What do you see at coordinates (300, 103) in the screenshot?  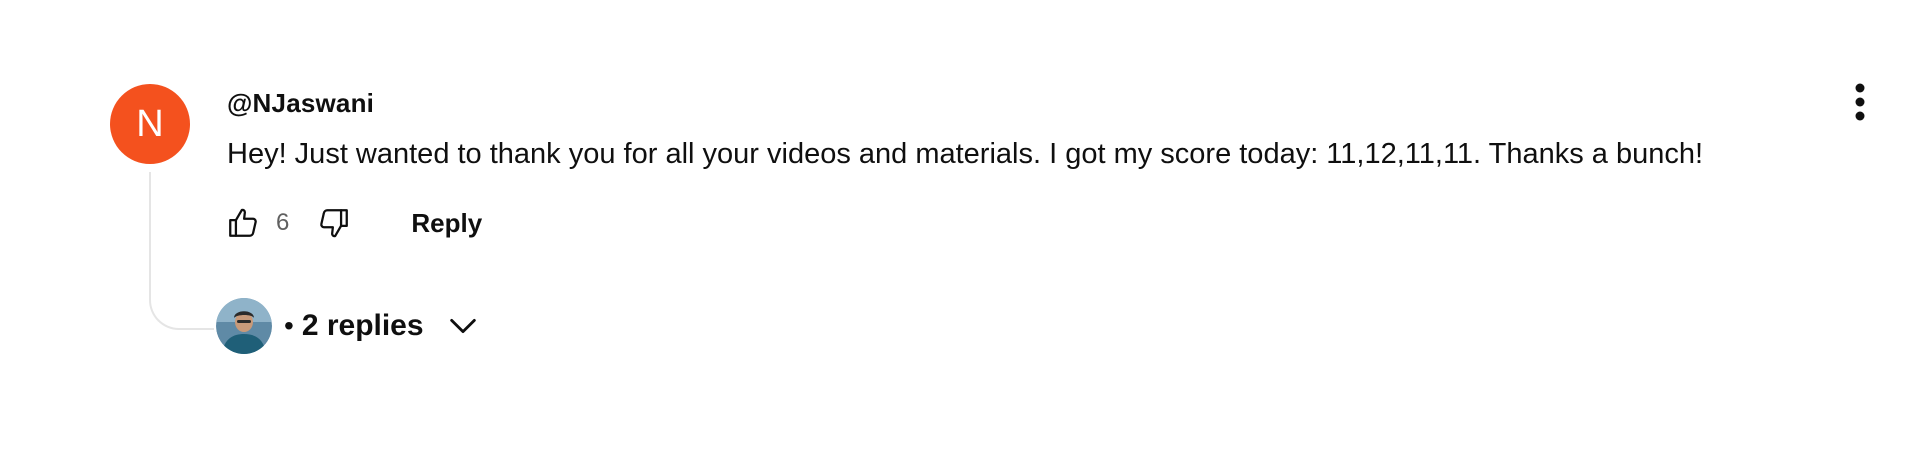 I see `comment-author: @NJaswani` at bounding box center [300, 103].